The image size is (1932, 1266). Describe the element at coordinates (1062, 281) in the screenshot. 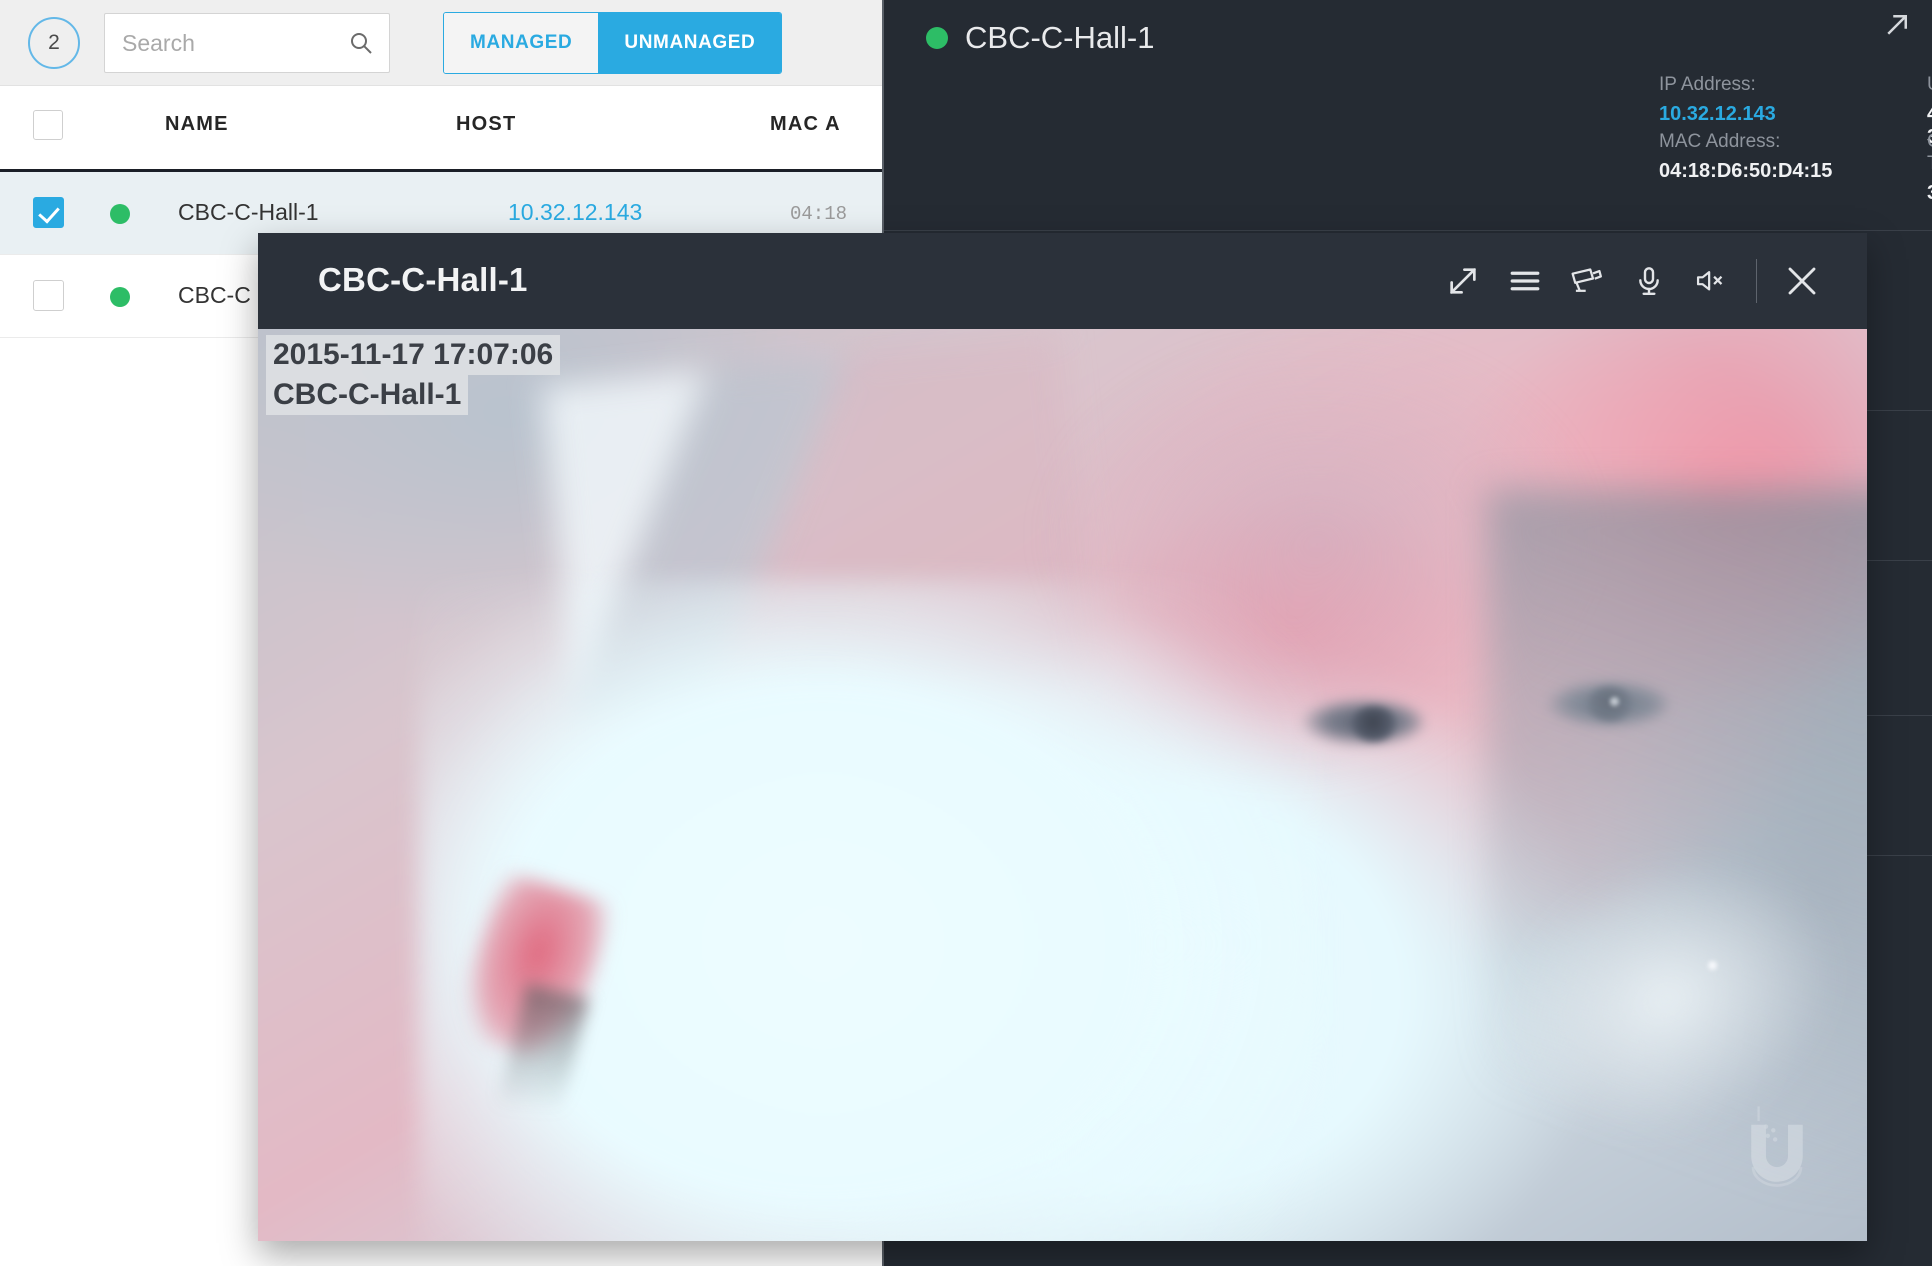

I see `video-modal-header: CBC-C-Hall-1` at that location.